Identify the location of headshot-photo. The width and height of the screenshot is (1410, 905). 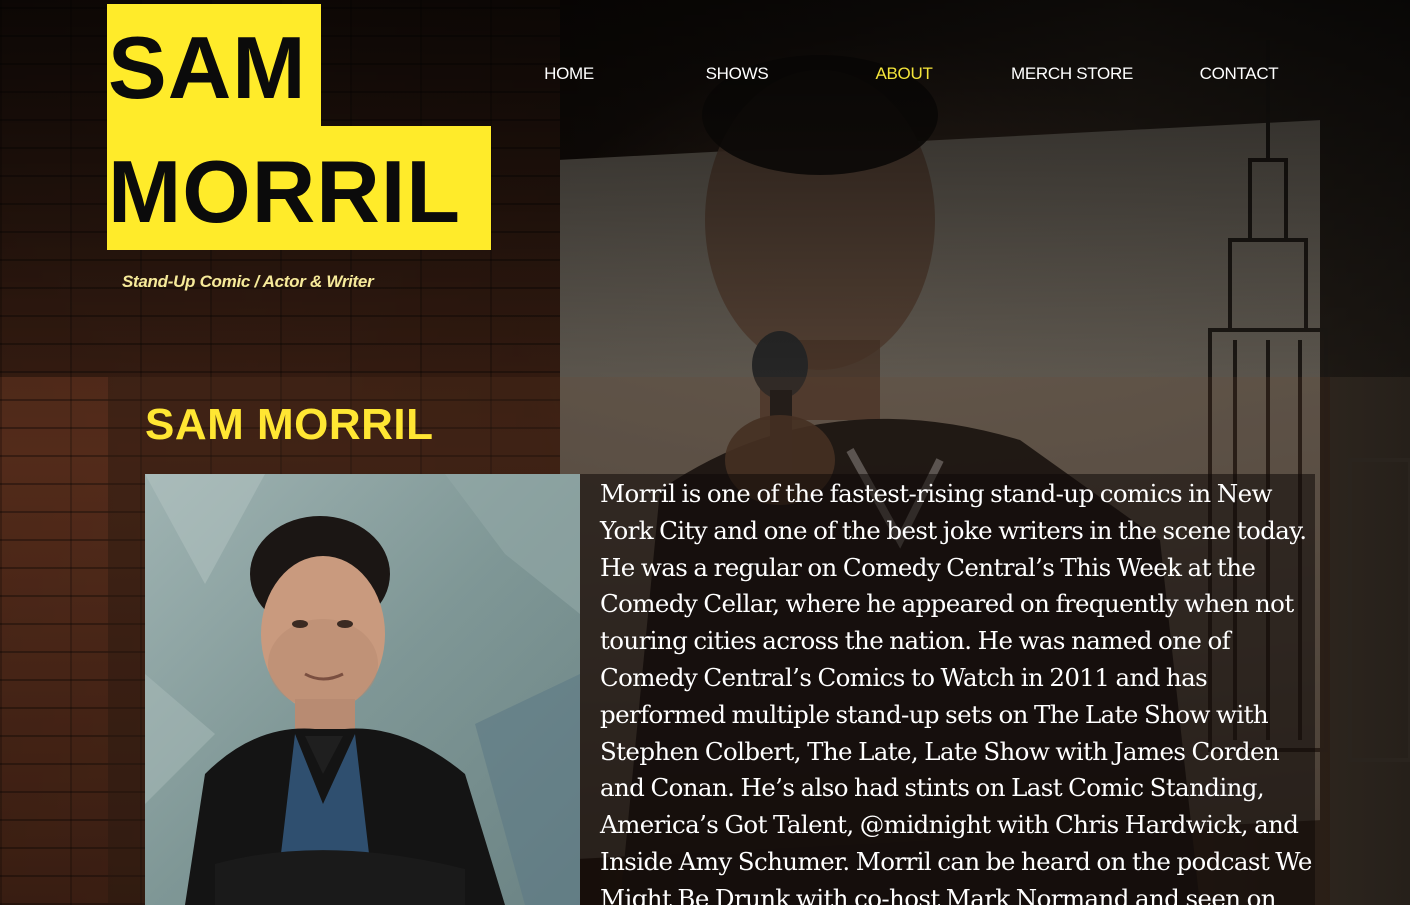
(362, 689).